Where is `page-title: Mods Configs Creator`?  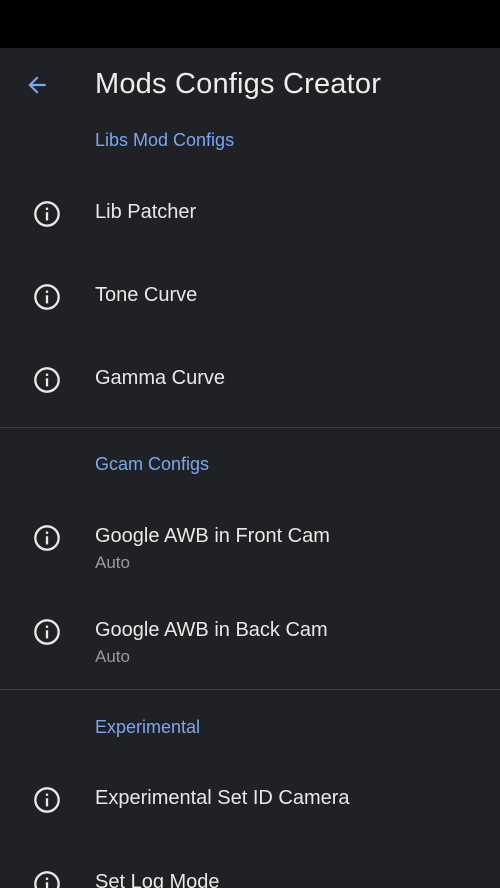 page-title: Mods Configs Creator is located at coordinates (238, 84).